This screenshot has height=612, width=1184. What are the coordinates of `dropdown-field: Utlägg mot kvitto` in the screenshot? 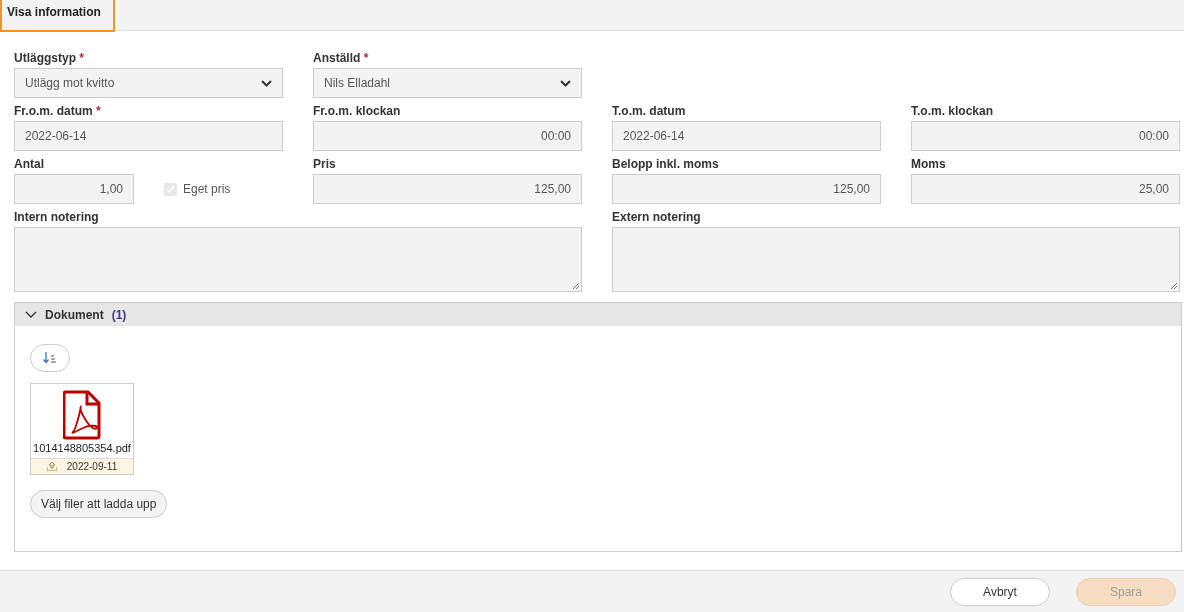 It's located at (148, 83).